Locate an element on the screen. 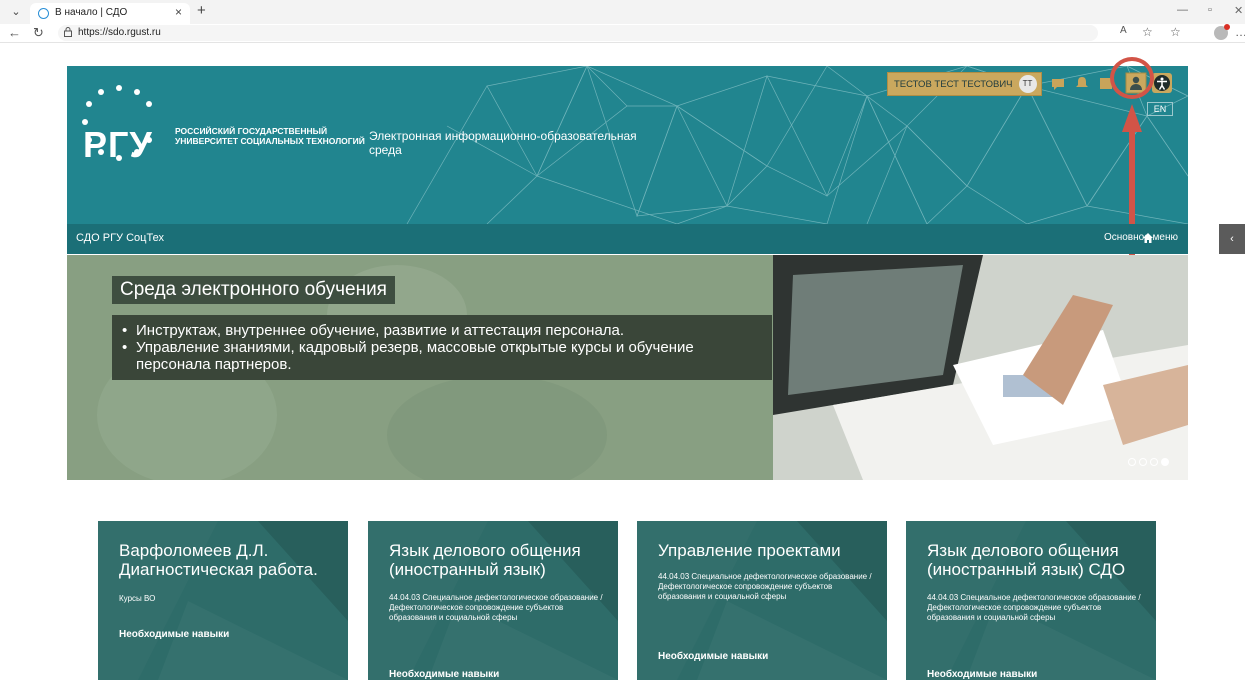  banner-photo is located at coordinates (980, 367).